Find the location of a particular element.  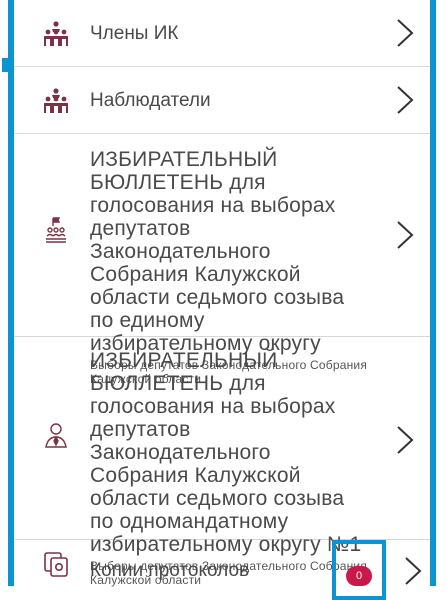

candidate-icon is located at coordinates (56, 435).